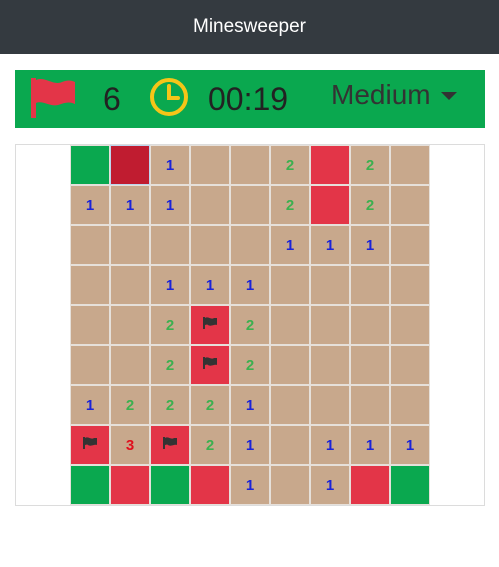 The image size is (499, 567). Describe the element at coordinates (248, 99) in the screenshot. I see `game-timer: 00:19` at that location.